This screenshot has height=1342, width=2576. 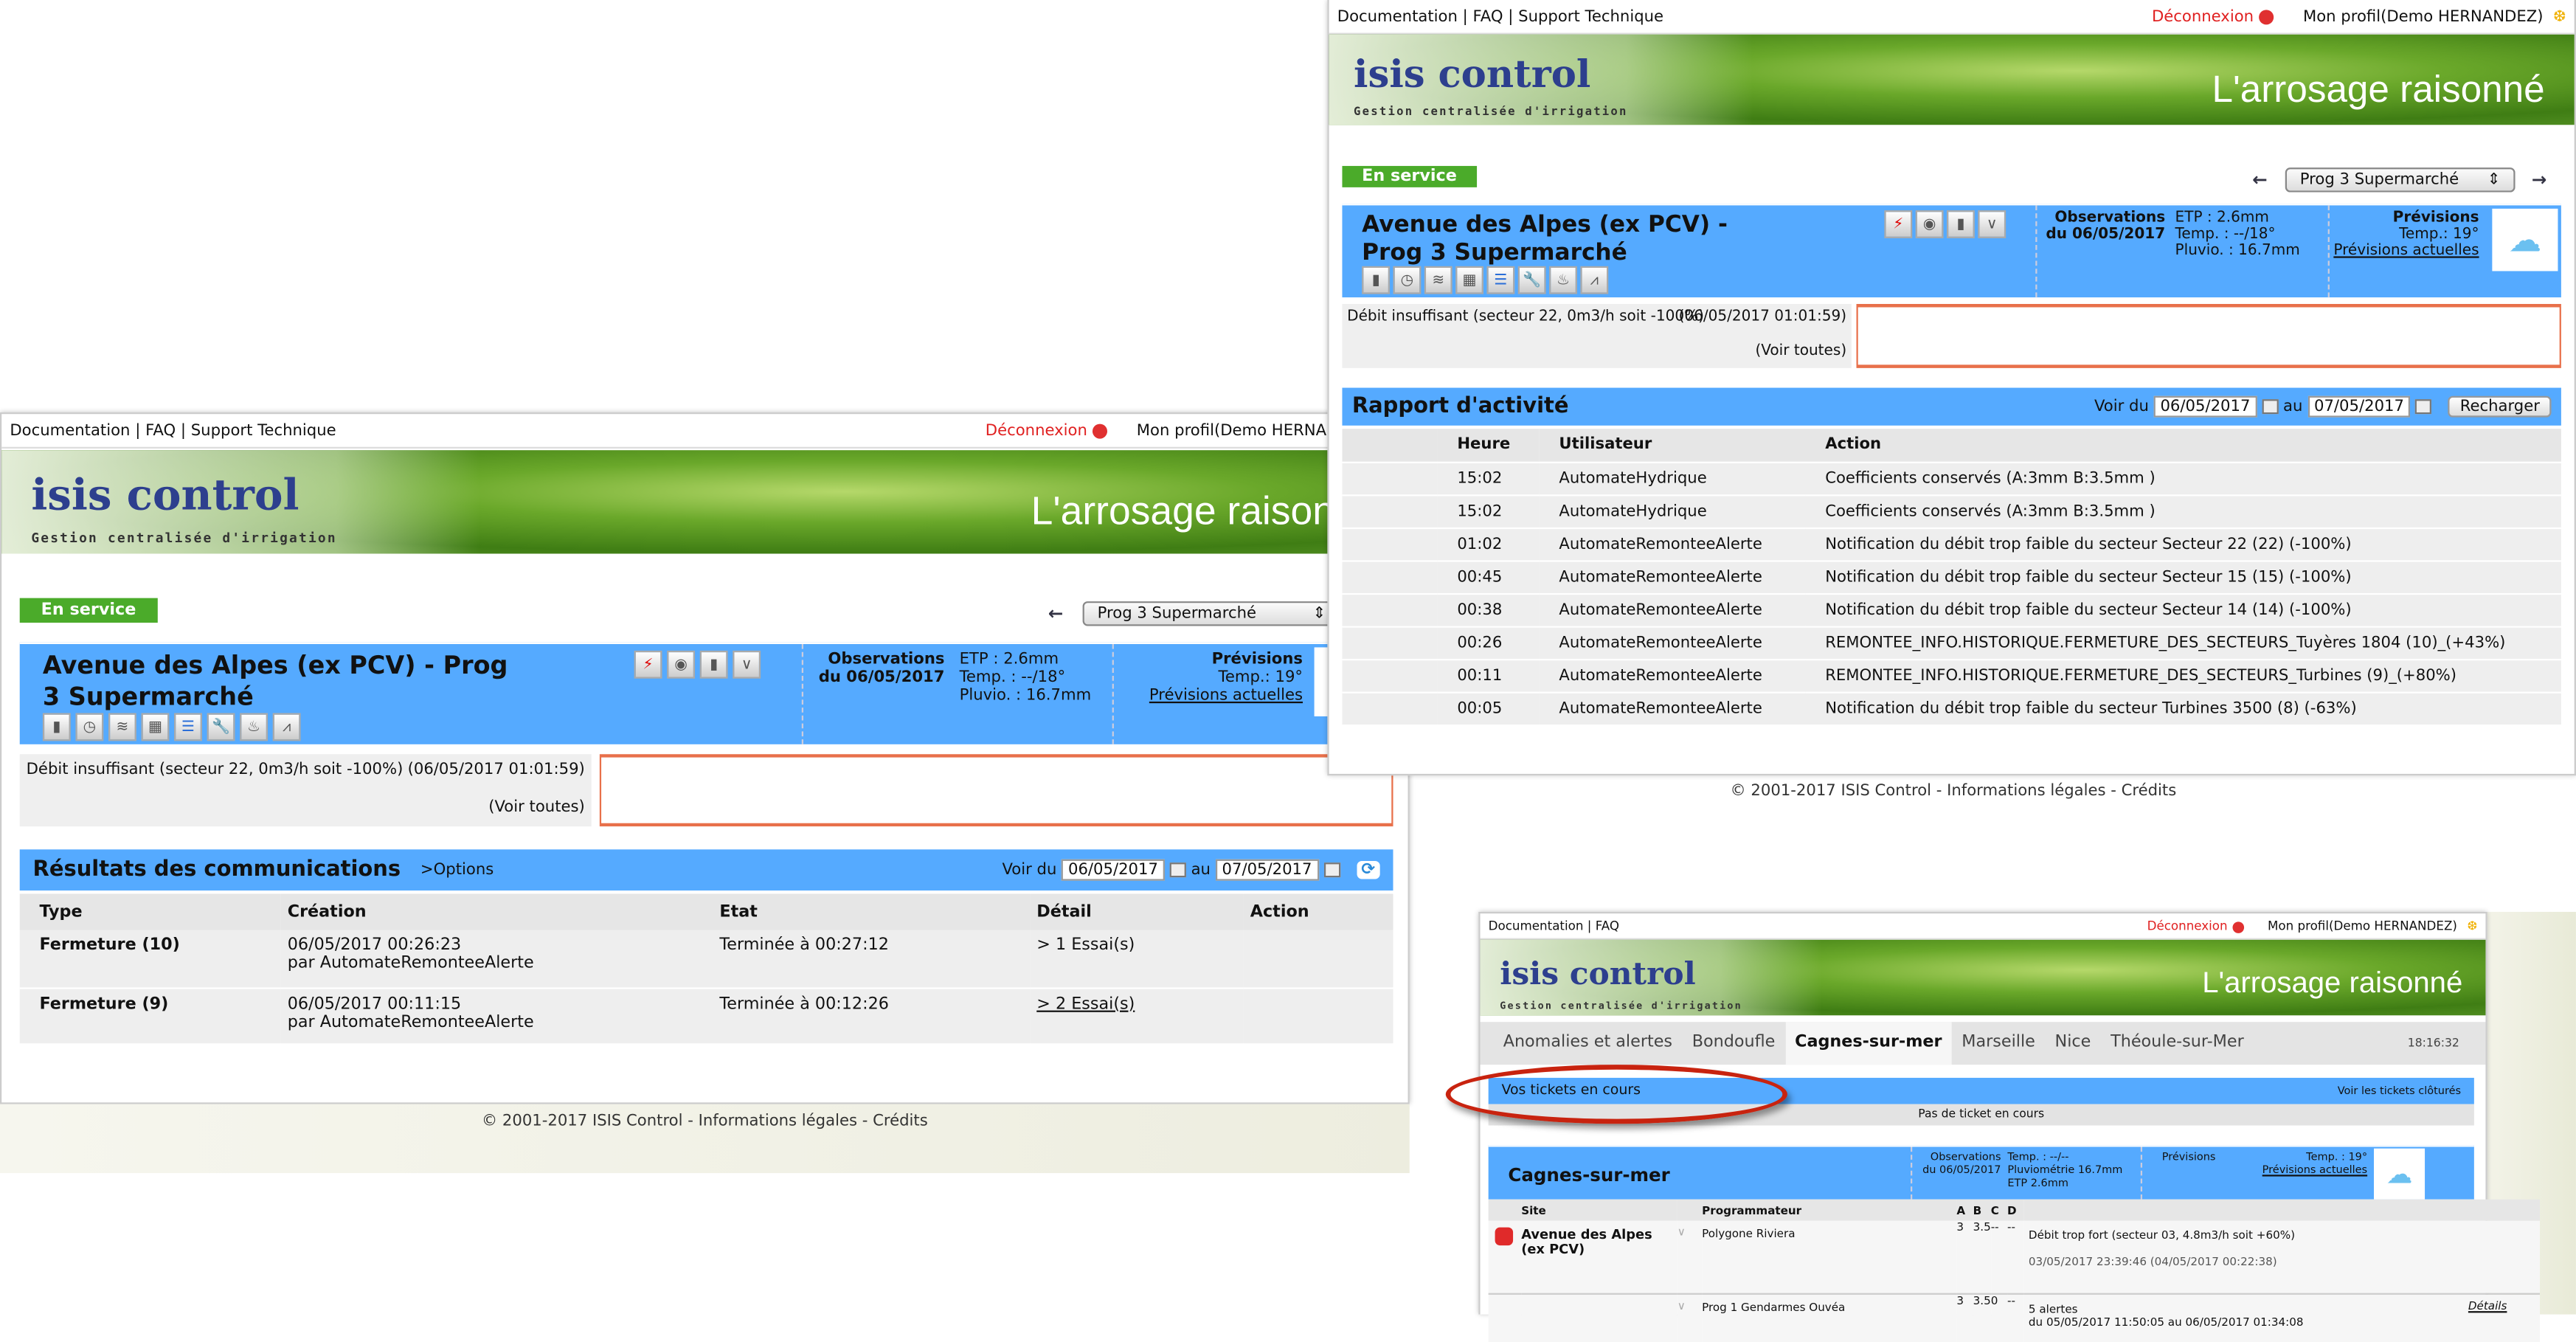 What do you see at coordinates (1829, 1317) in the screenshot?
I see `programmer-name: Prog 1 Gendarmes Ouvéa` at bounding box center [1829, 1317].